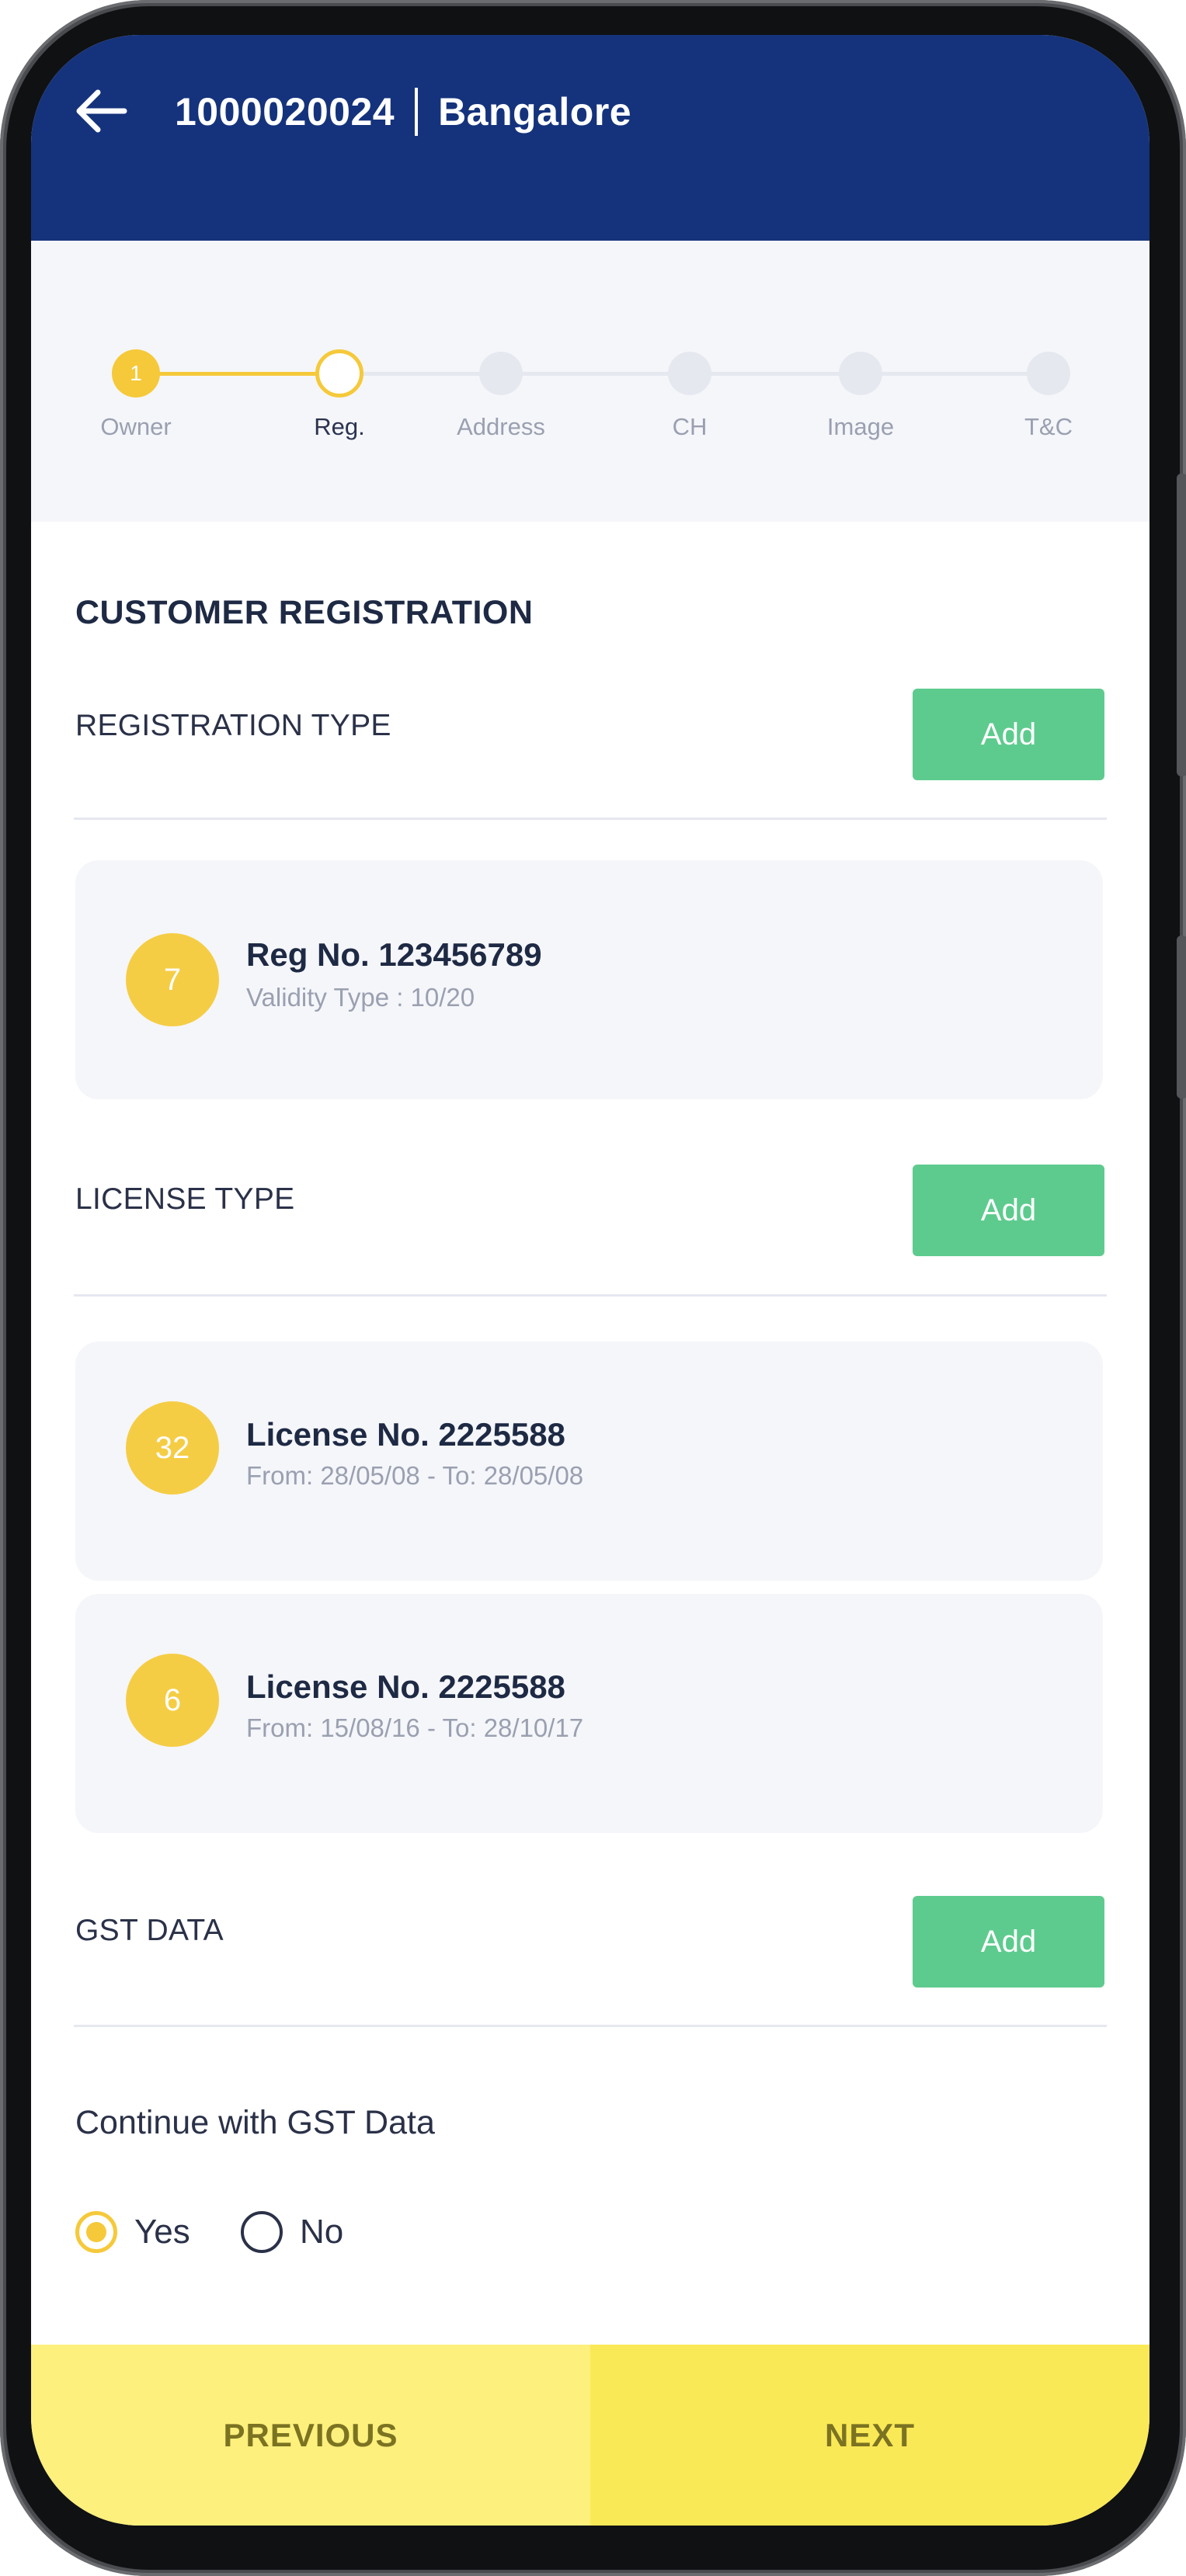  I want to click on radio-unselected-icon, so click(262, 2232).